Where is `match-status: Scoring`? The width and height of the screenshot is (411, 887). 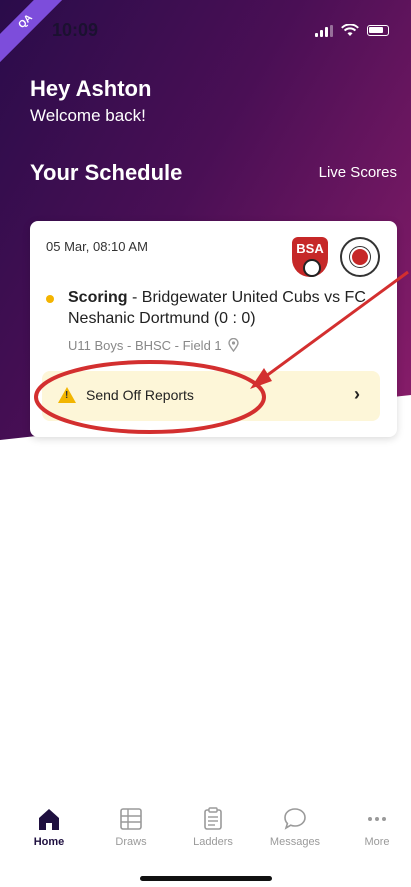 match-status: Scoring is located at coordinates (98, 297).